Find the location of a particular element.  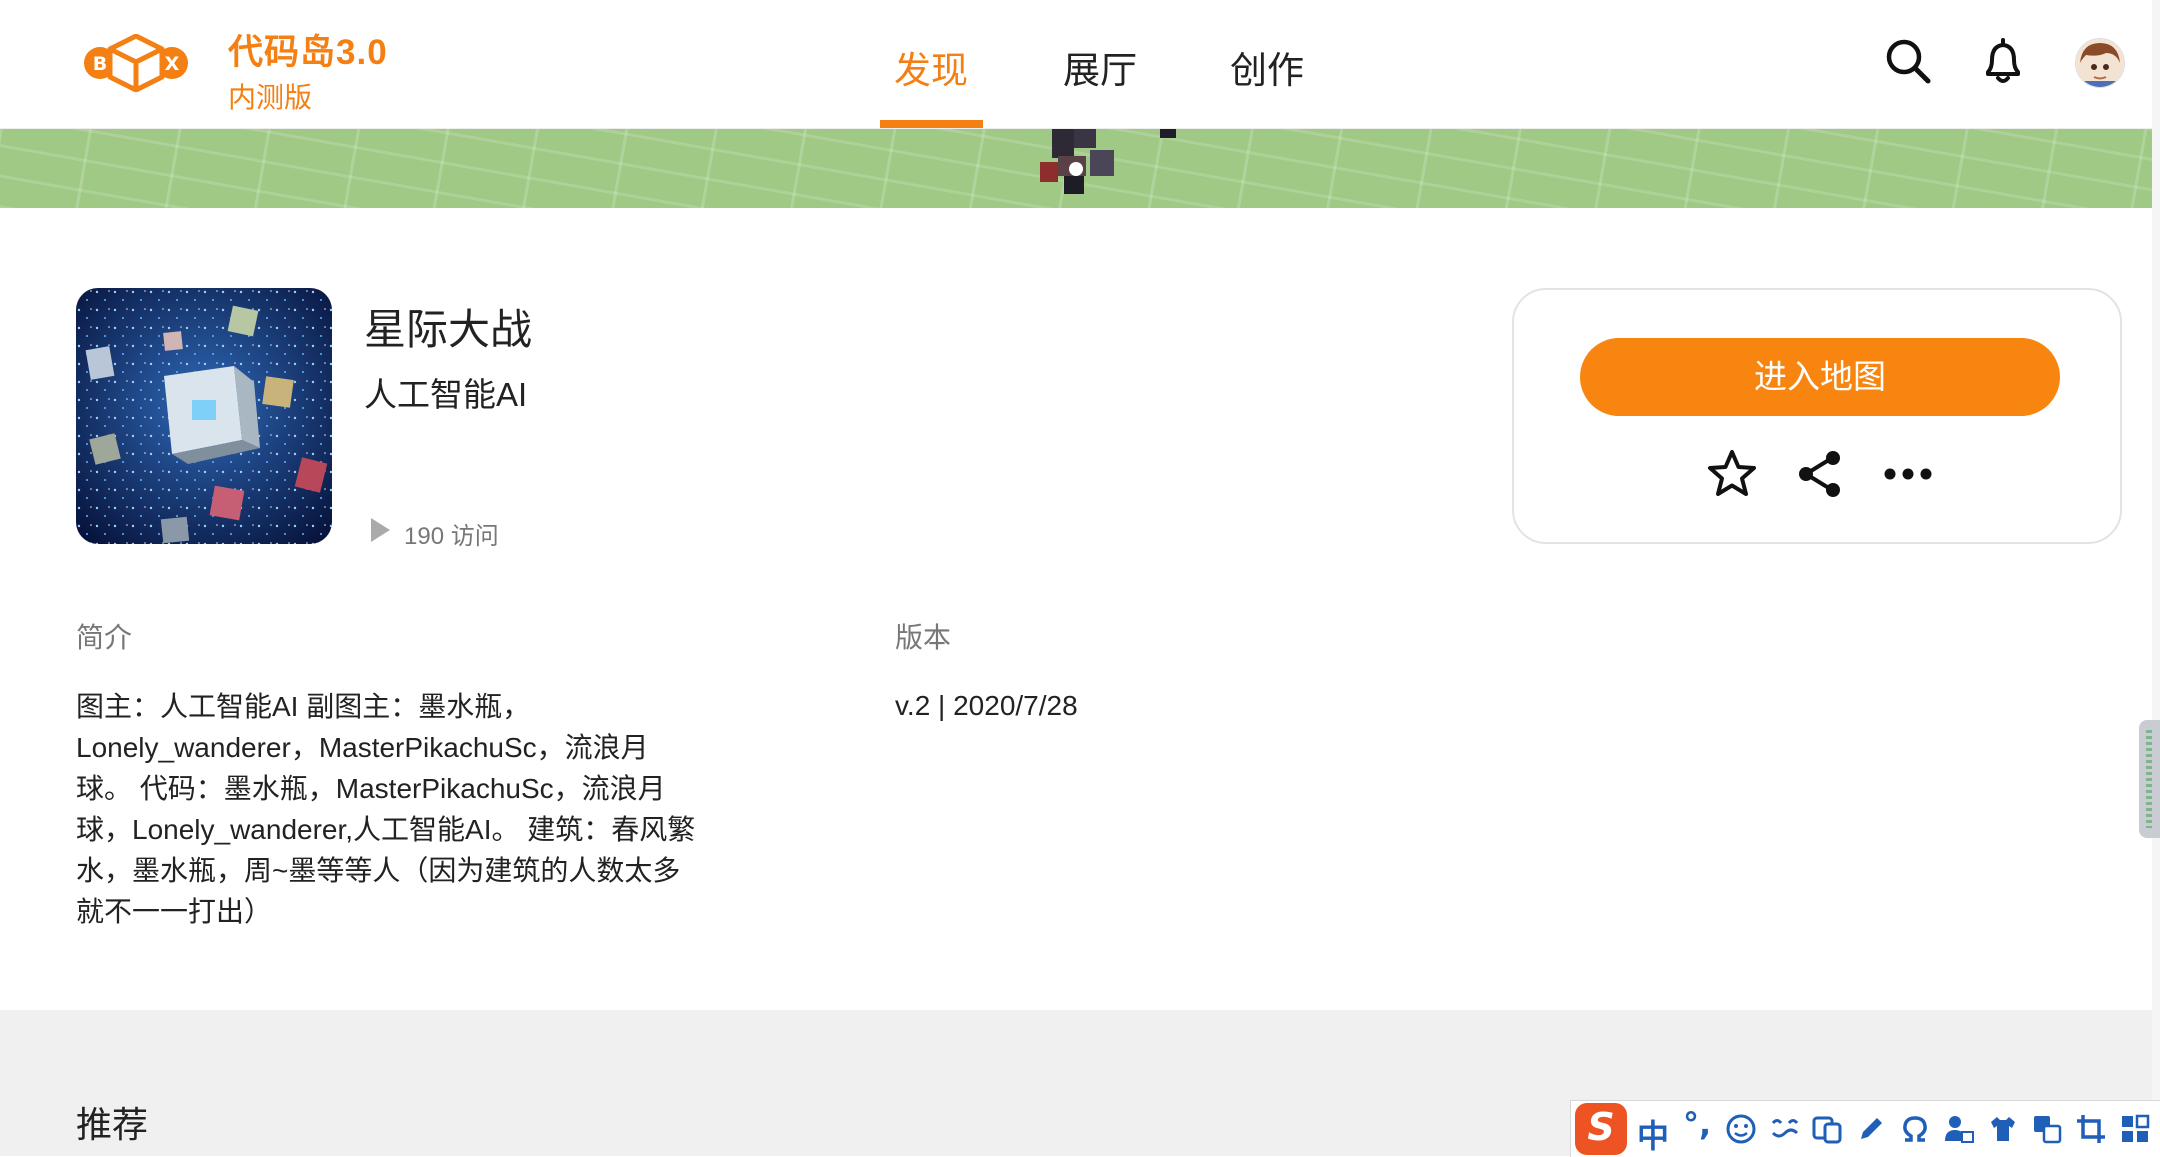

scroll-widget-bars is located at coordinates (2149, 779).